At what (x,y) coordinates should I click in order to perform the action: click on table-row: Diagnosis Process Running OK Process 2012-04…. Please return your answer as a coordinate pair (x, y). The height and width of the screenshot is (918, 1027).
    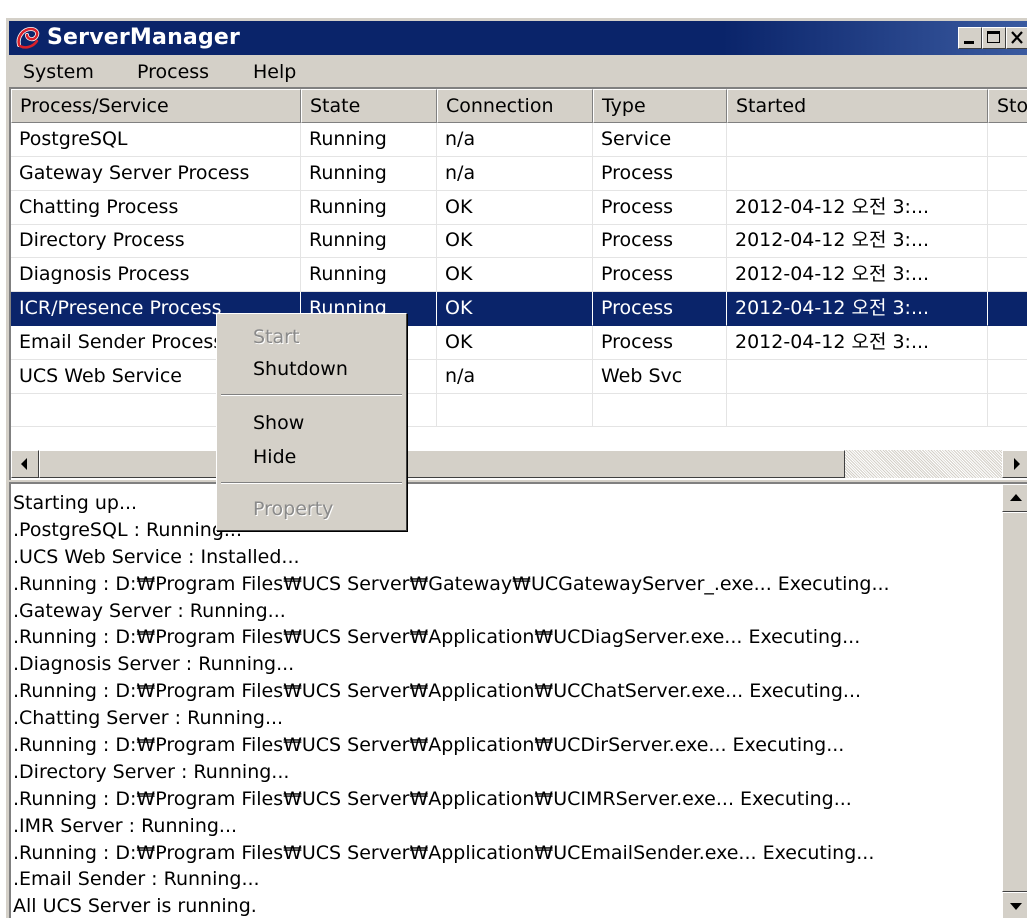
    Looking at the image, I should click on (519, 275).